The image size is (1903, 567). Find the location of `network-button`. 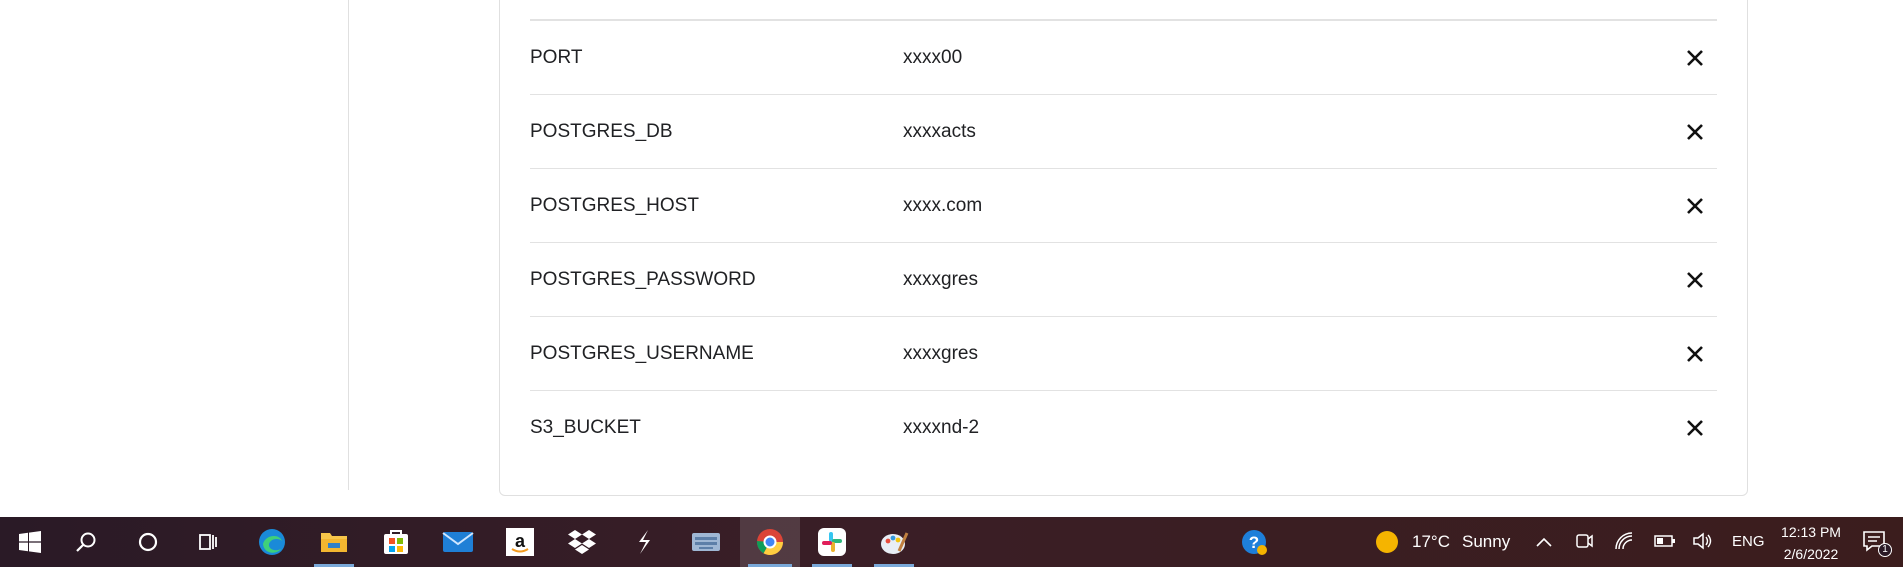

network-button is located at coordinates (1624, 543).